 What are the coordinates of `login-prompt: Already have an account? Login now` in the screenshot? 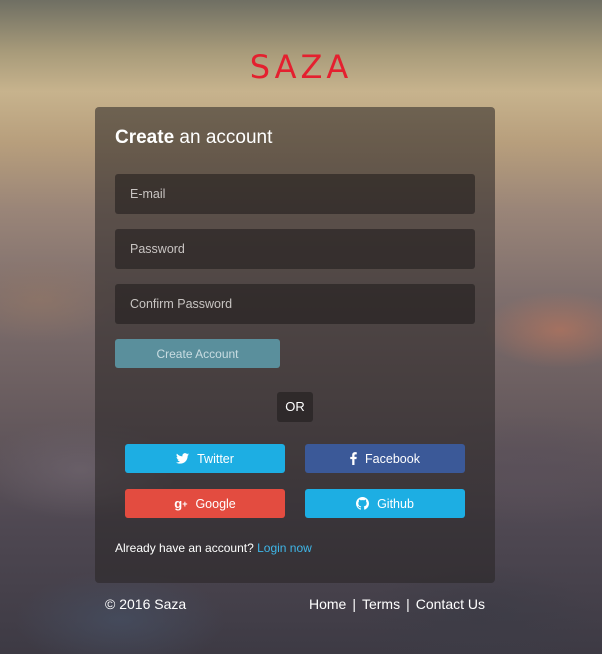 It's located at (213, 548).